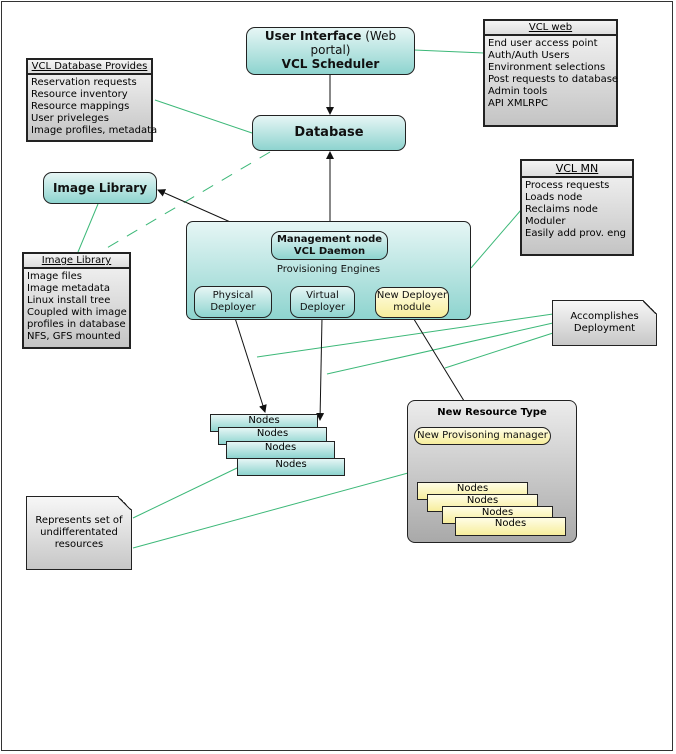 Image resolution: width=676 pixels, height=754 pixels. I want to click on accomplishes-text: Accomplishes Deployment, so click(604, 322).